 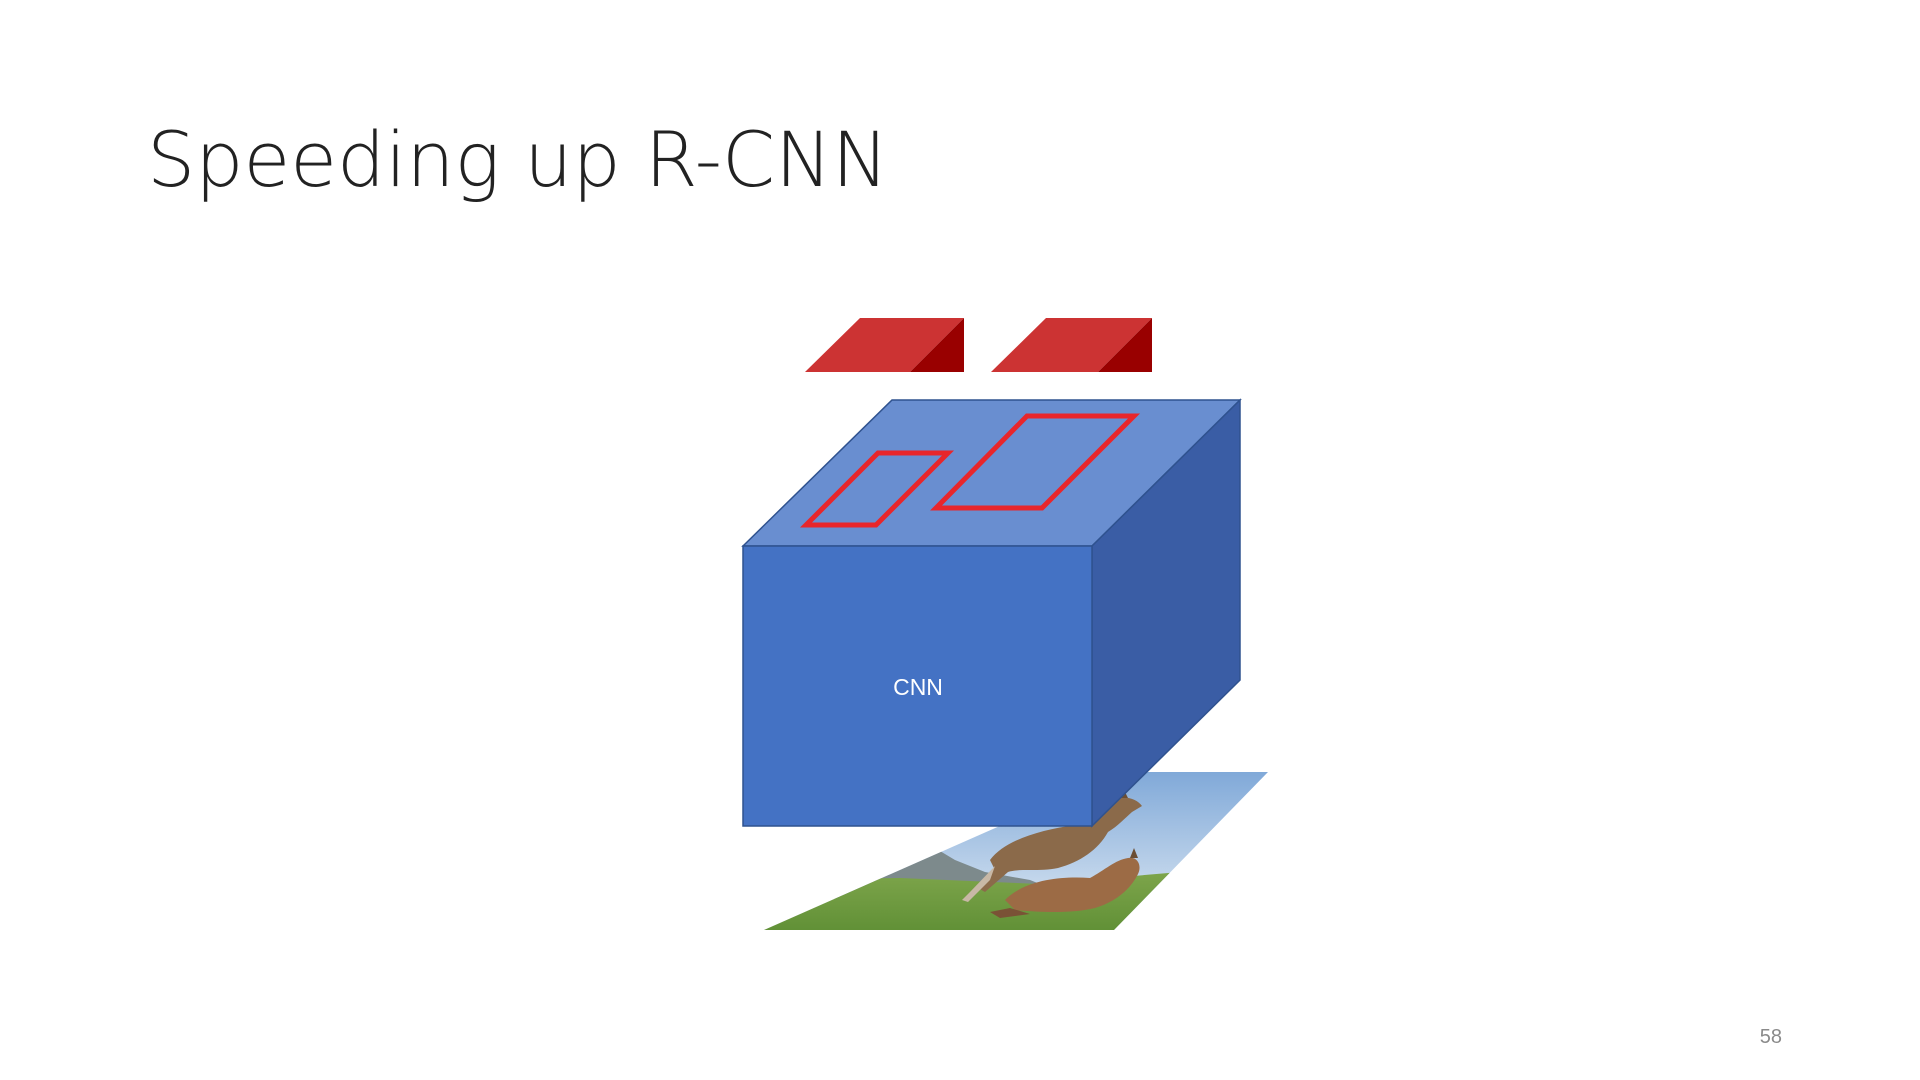 What do you see at coordinates (884, 345) in the screenshot?
I see `pooled-feature-left` at bounding box center [884, 345].